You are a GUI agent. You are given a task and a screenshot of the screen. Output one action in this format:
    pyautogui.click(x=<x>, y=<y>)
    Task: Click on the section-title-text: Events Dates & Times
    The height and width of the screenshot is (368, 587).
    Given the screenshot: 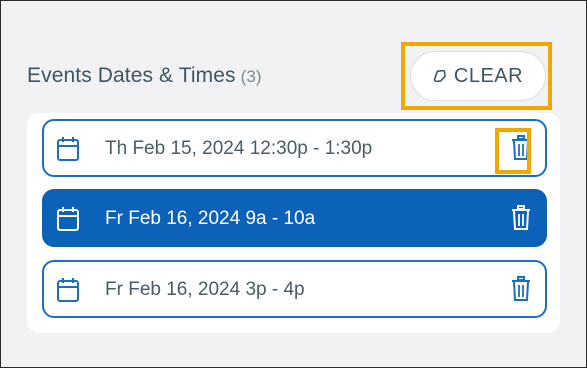 What is the action you would take?
    pyautogui.click(x=131, y=75)
    